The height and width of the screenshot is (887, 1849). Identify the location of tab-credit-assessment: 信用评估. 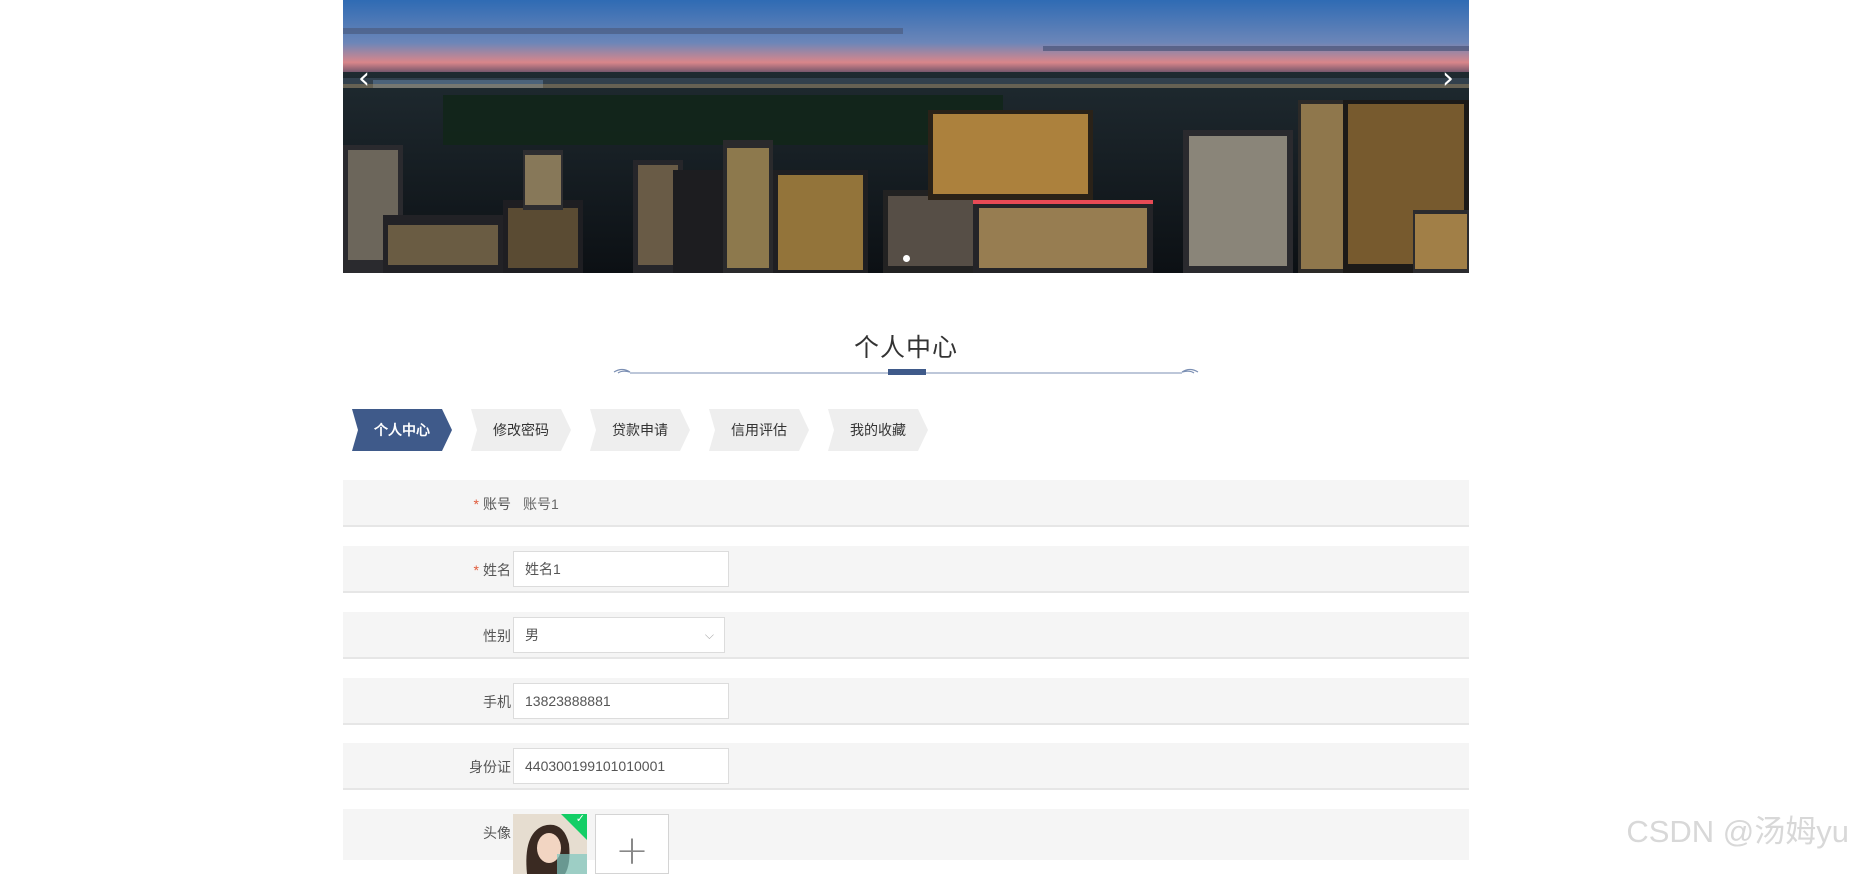
(759, 430).